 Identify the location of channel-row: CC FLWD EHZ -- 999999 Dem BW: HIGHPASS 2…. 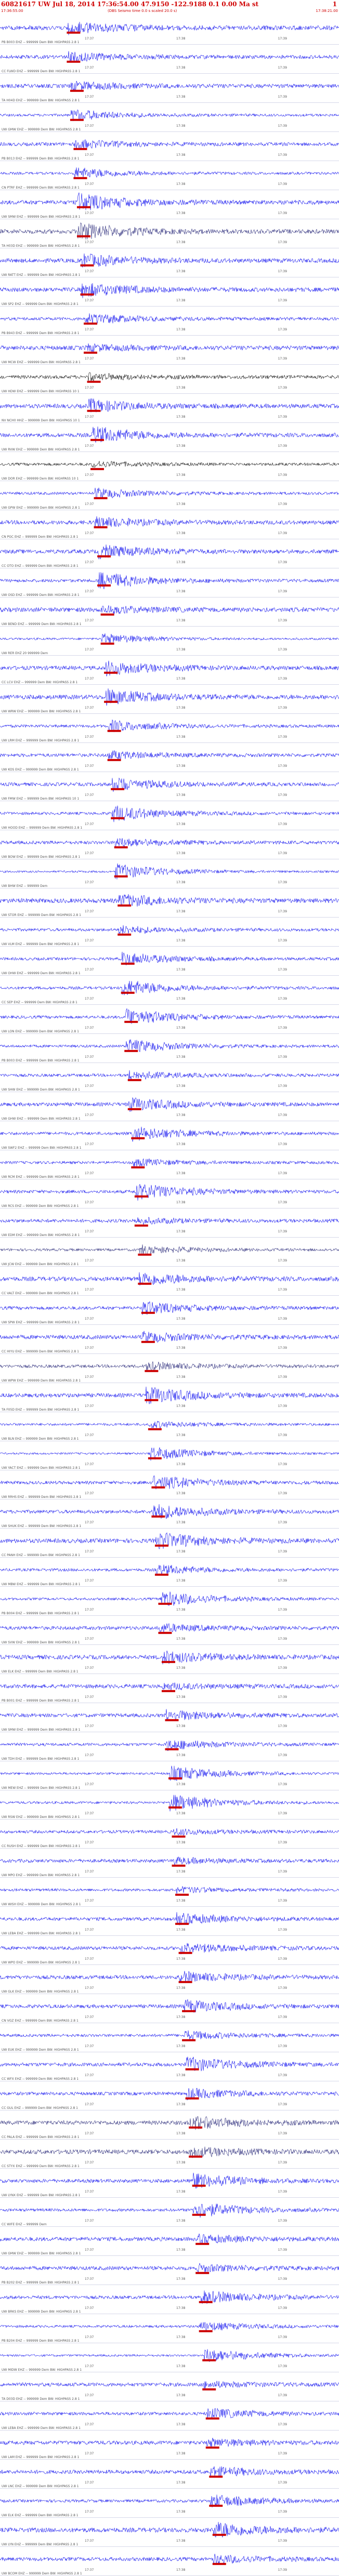
(169, 63).